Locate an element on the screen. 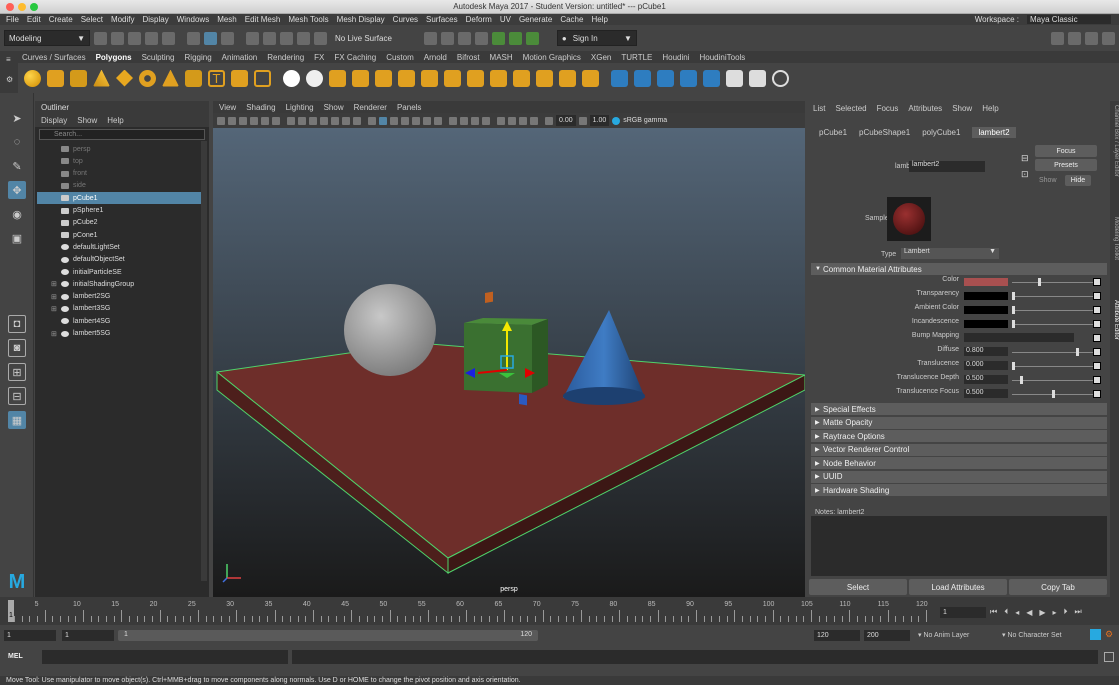 The height and width of the screenshot is (685, 1119). poly-cone-icon is located at coordinates (101, 78).